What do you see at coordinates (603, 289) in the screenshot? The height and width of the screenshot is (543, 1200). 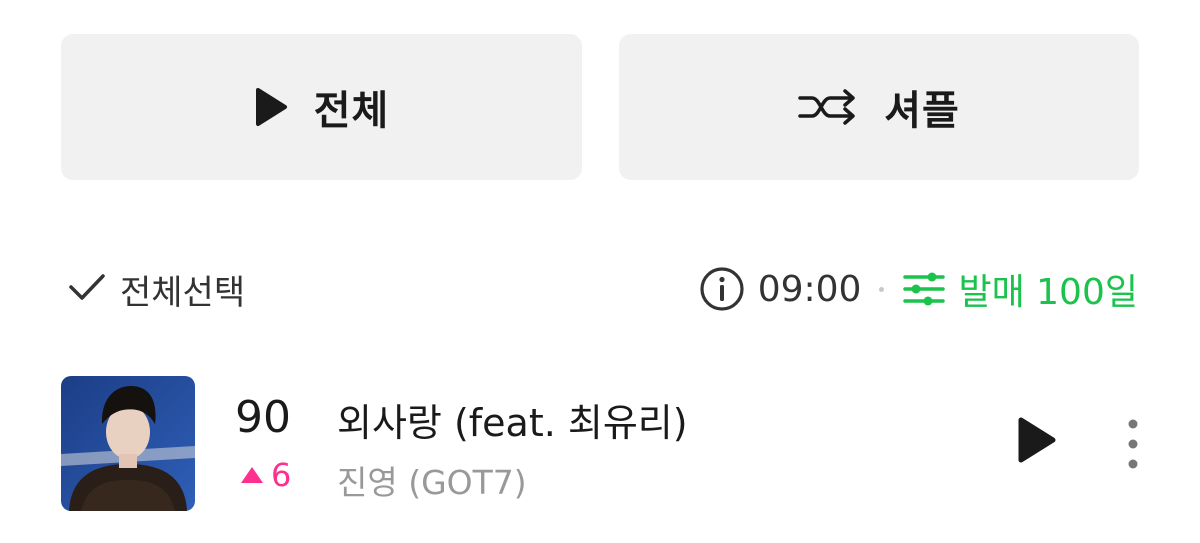 I see `list-toolbar: 전체선택 09:00 발매 100일` at bounding box center [603, 289].